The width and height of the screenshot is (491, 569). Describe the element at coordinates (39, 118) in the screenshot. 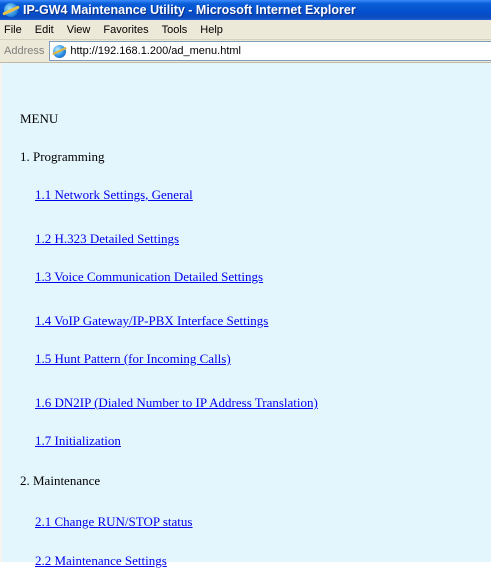

I see `menu-heading: MENU` at that location.